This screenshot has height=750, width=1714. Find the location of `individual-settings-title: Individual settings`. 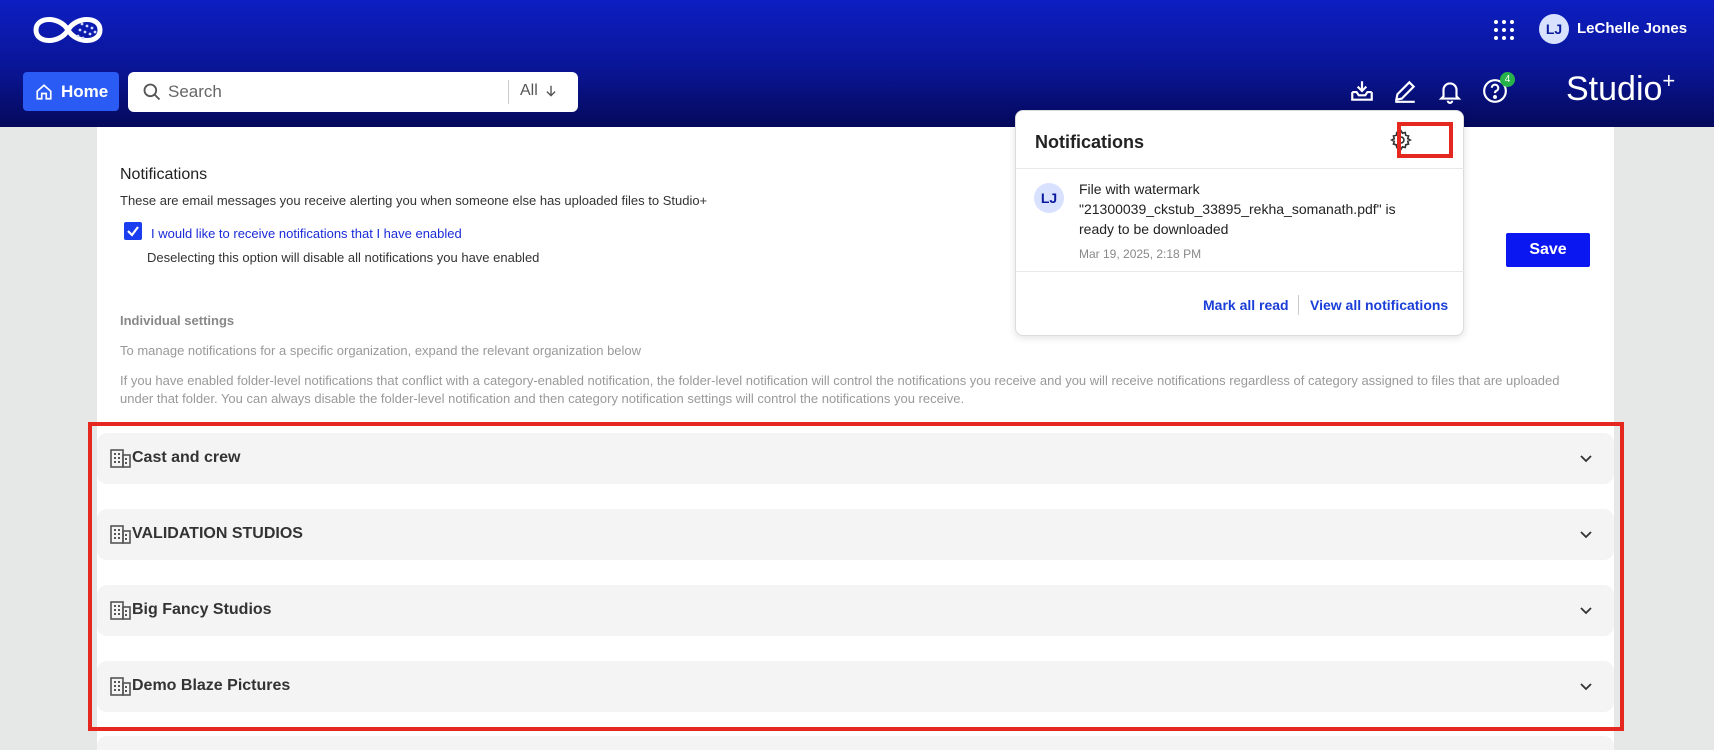

individual-settings-title: Individual settings is located at coordinates (177, 320).